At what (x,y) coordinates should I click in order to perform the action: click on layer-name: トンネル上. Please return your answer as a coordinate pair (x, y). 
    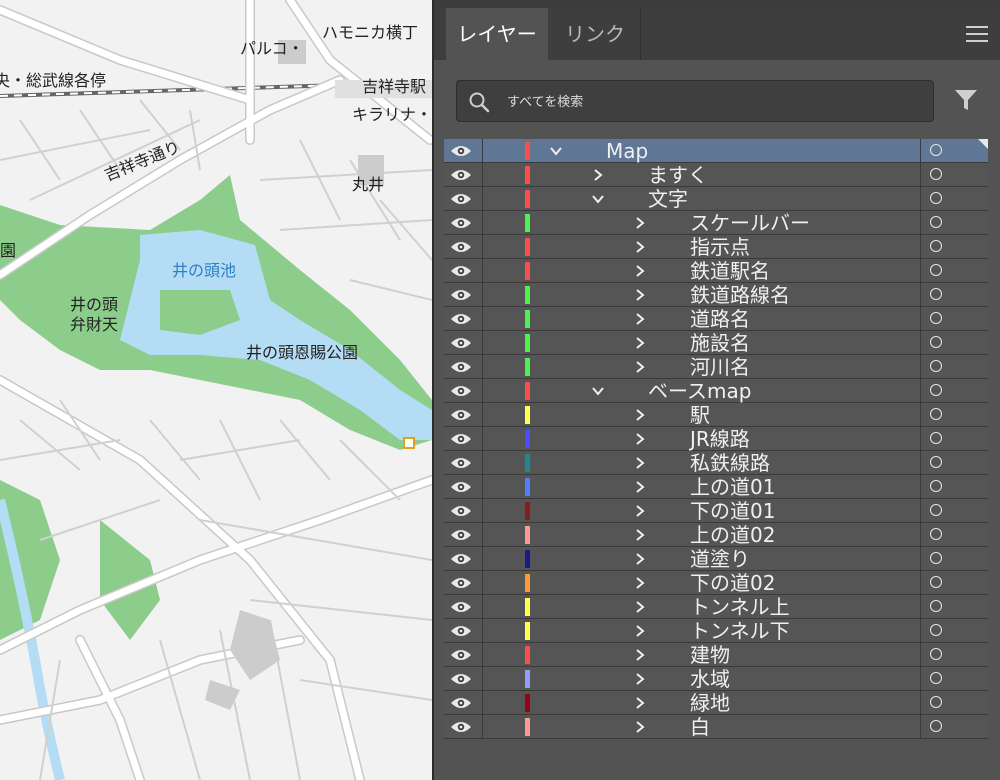
    Looking at the image, I should click on (740, 607).